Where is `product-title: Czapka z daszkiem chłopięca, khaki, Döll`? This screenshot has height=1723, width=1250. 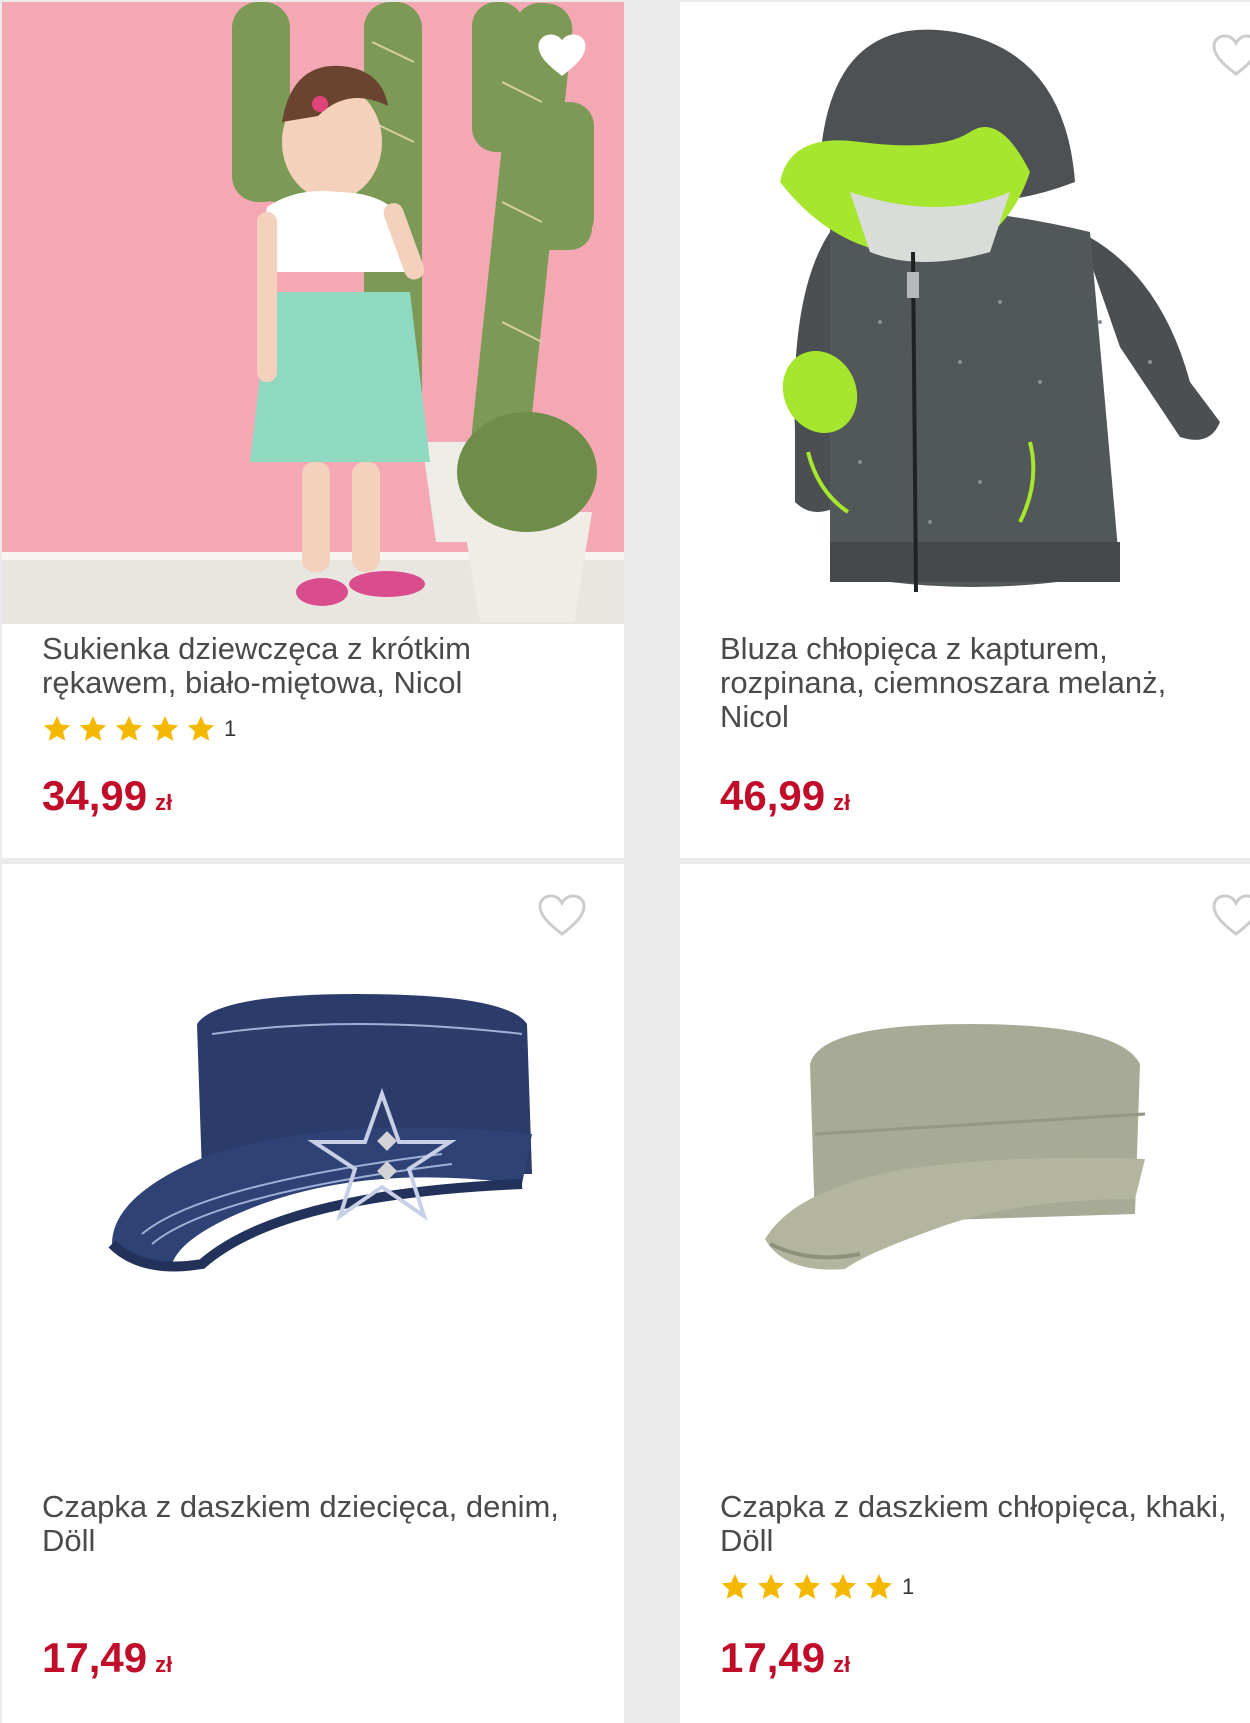 product-title: Czapka z daszkiem chłopięca, khaki, Döll is located at coordinates (975, 1524).